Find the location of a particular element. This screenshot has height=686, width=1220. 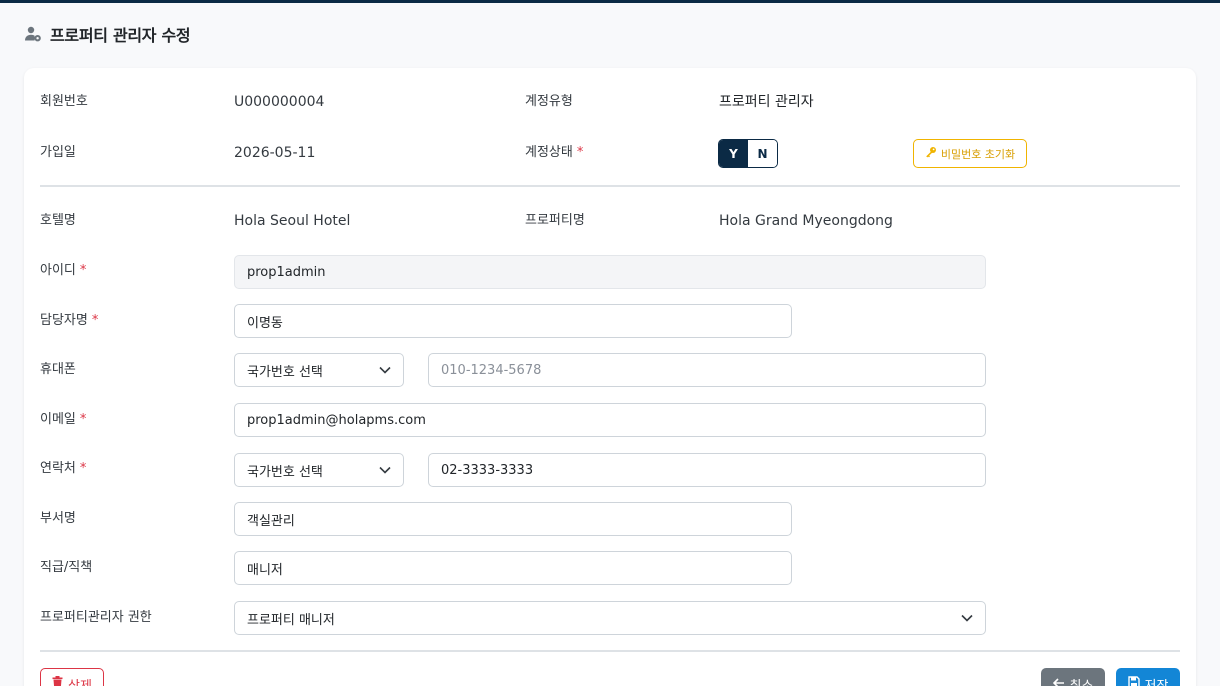

join-date-label: 가입일 is located at coordinates (58, 152).